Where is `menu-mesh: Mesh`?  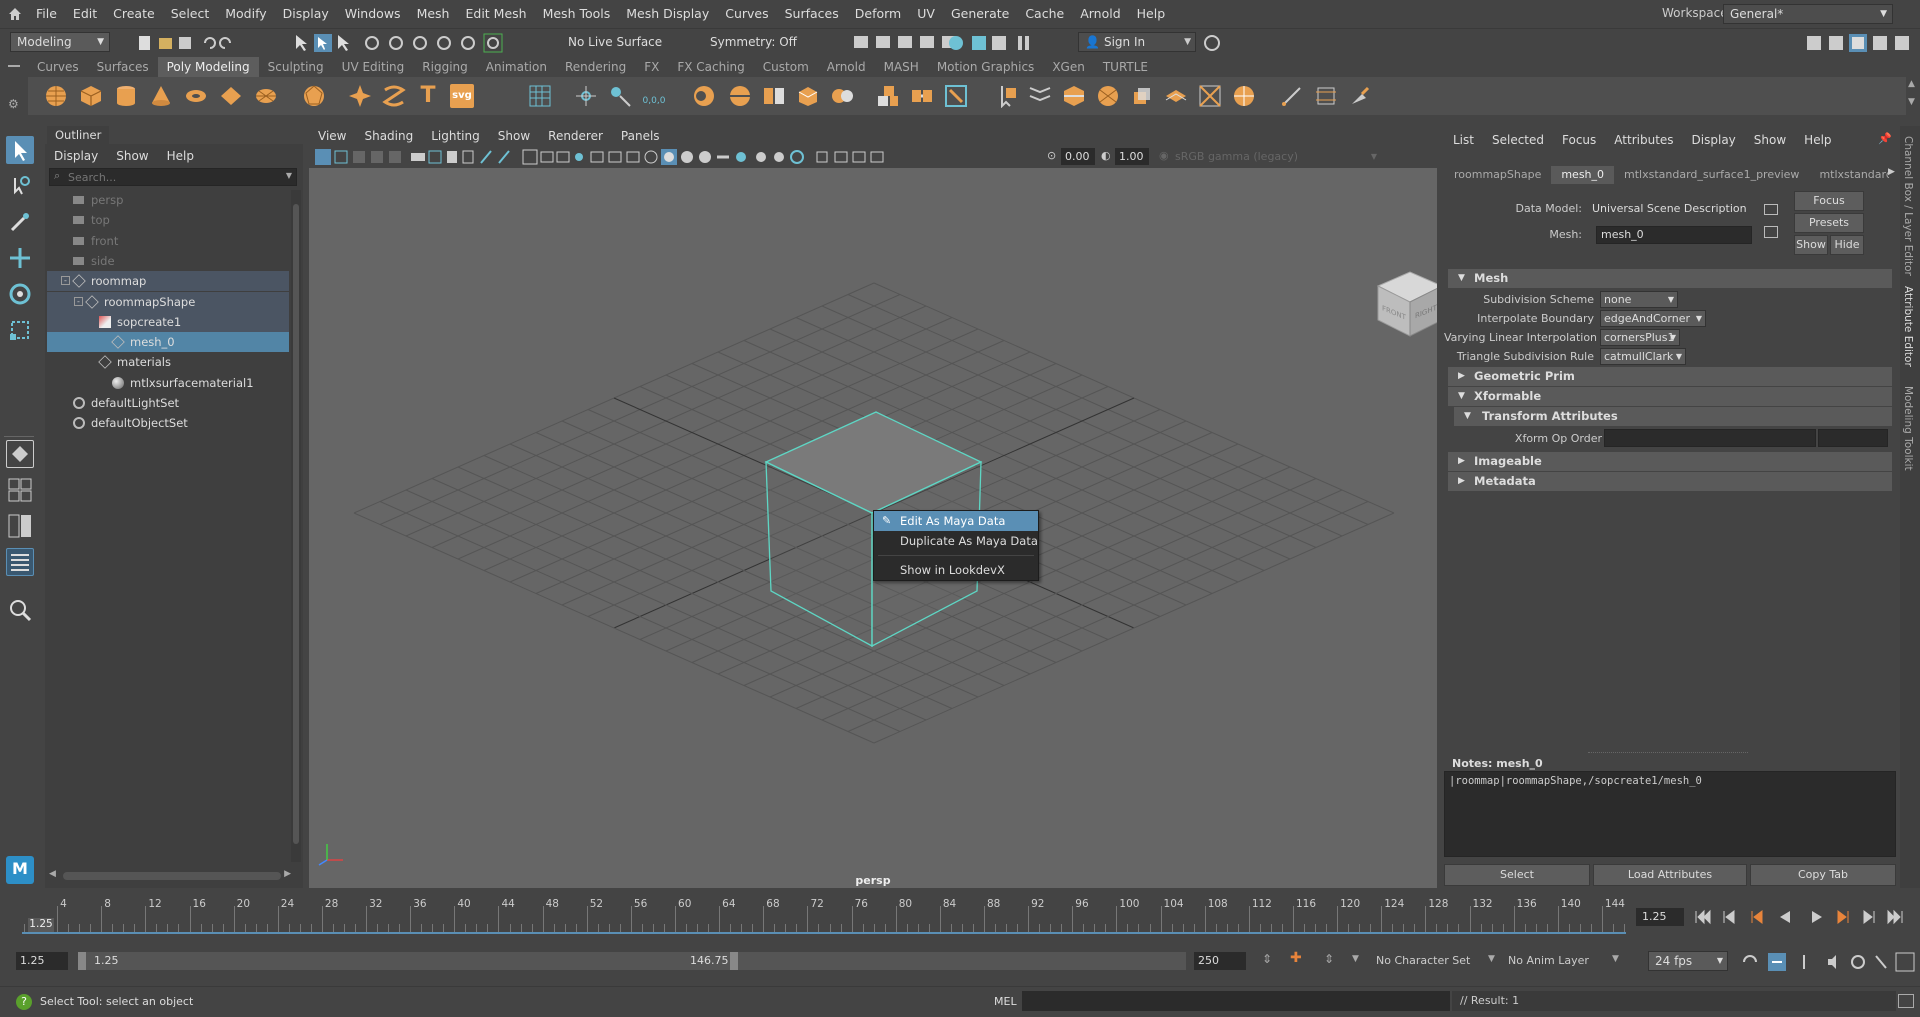 menu-mesh: Mesh is located at coordinates (433, 14).